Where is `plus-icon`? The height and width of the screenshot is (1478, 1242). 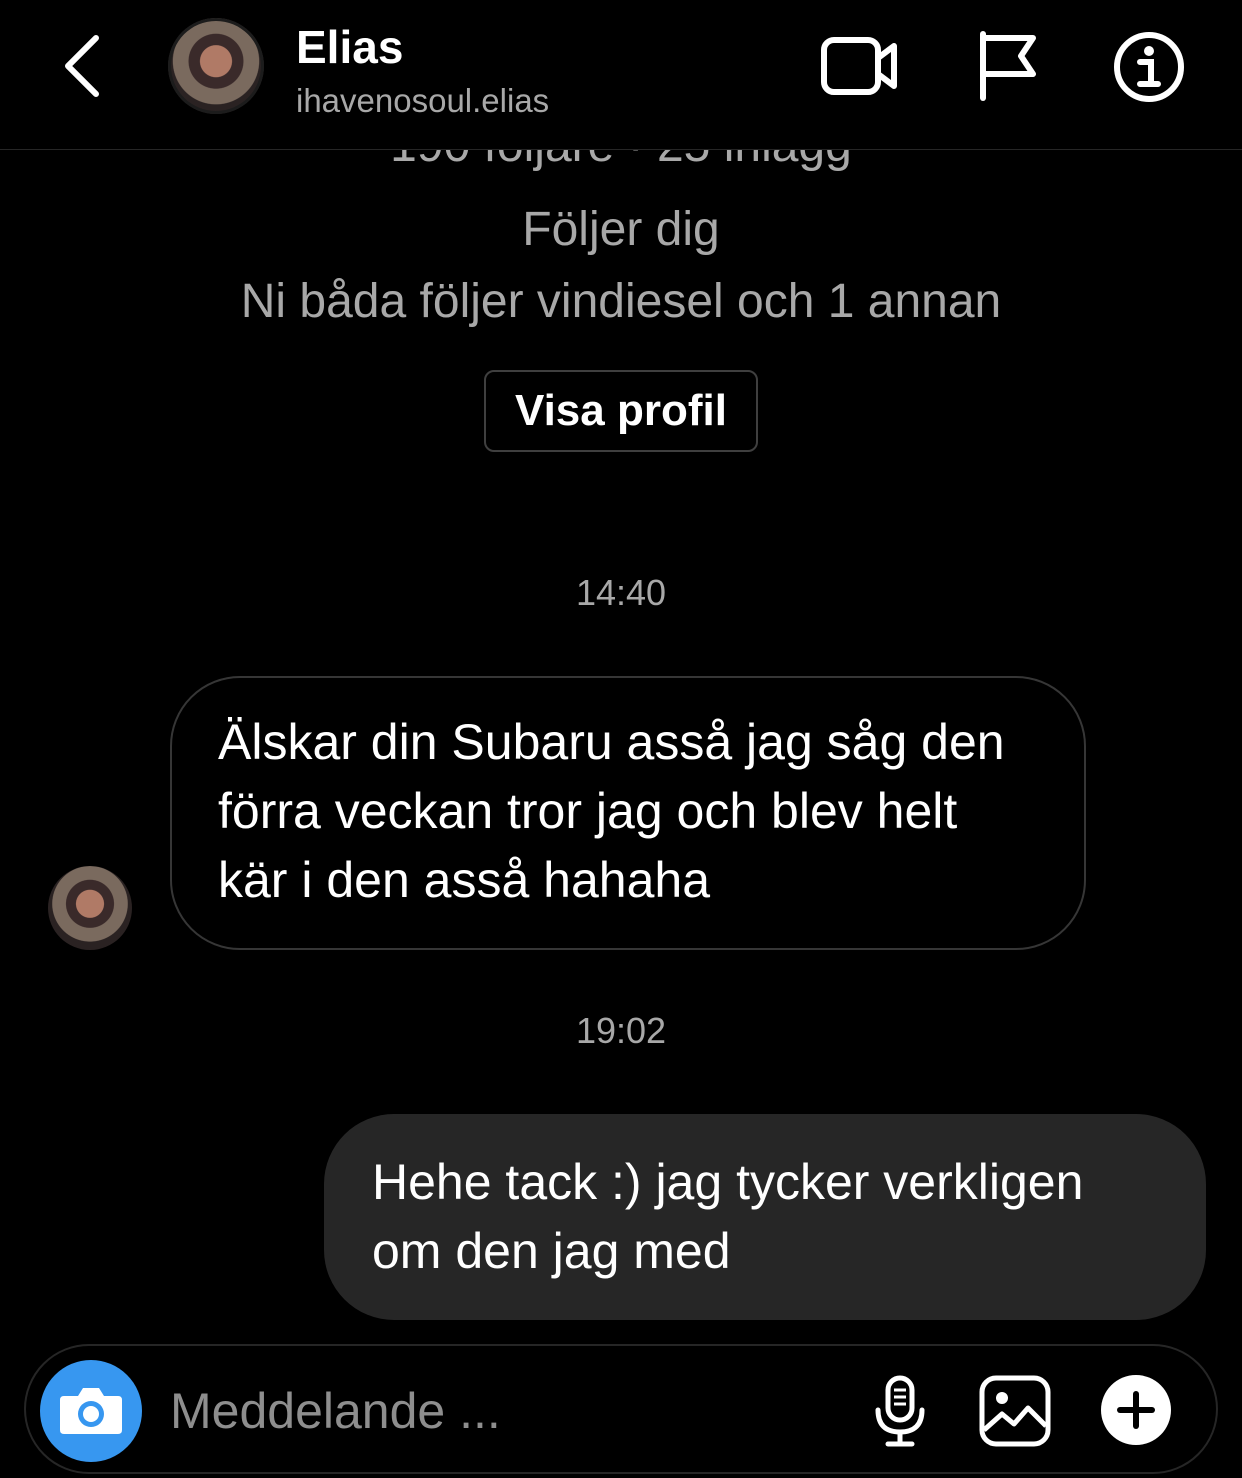
plus-icon is located at coordinates (1136, 1410).